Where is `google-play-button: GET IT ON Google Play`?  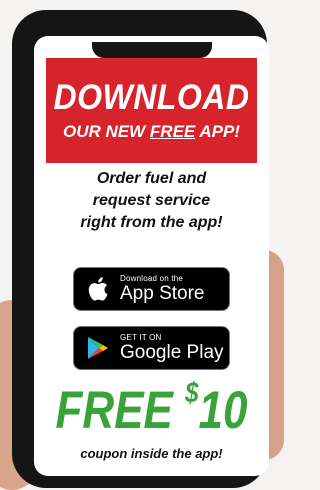 google-play-button: GET IT ON Google Play is located at coordinates (151, 348).